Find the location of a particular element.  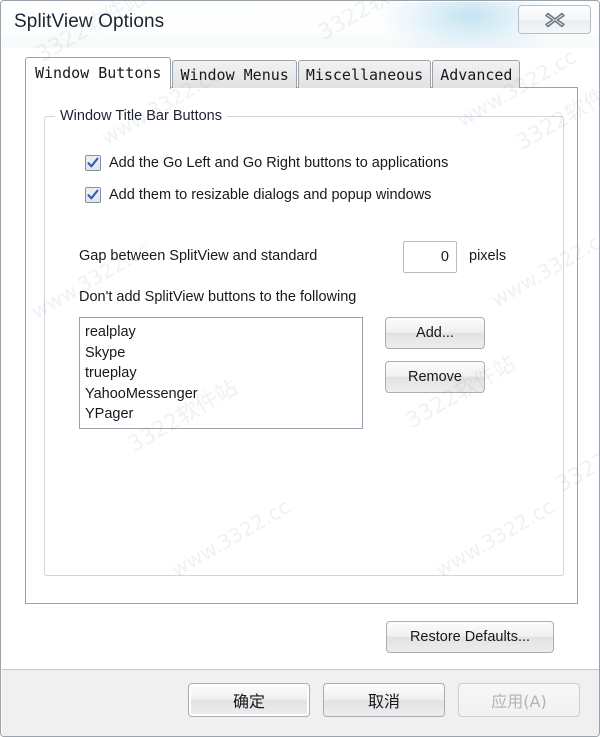

close-button is located at coordinates (554, 19).